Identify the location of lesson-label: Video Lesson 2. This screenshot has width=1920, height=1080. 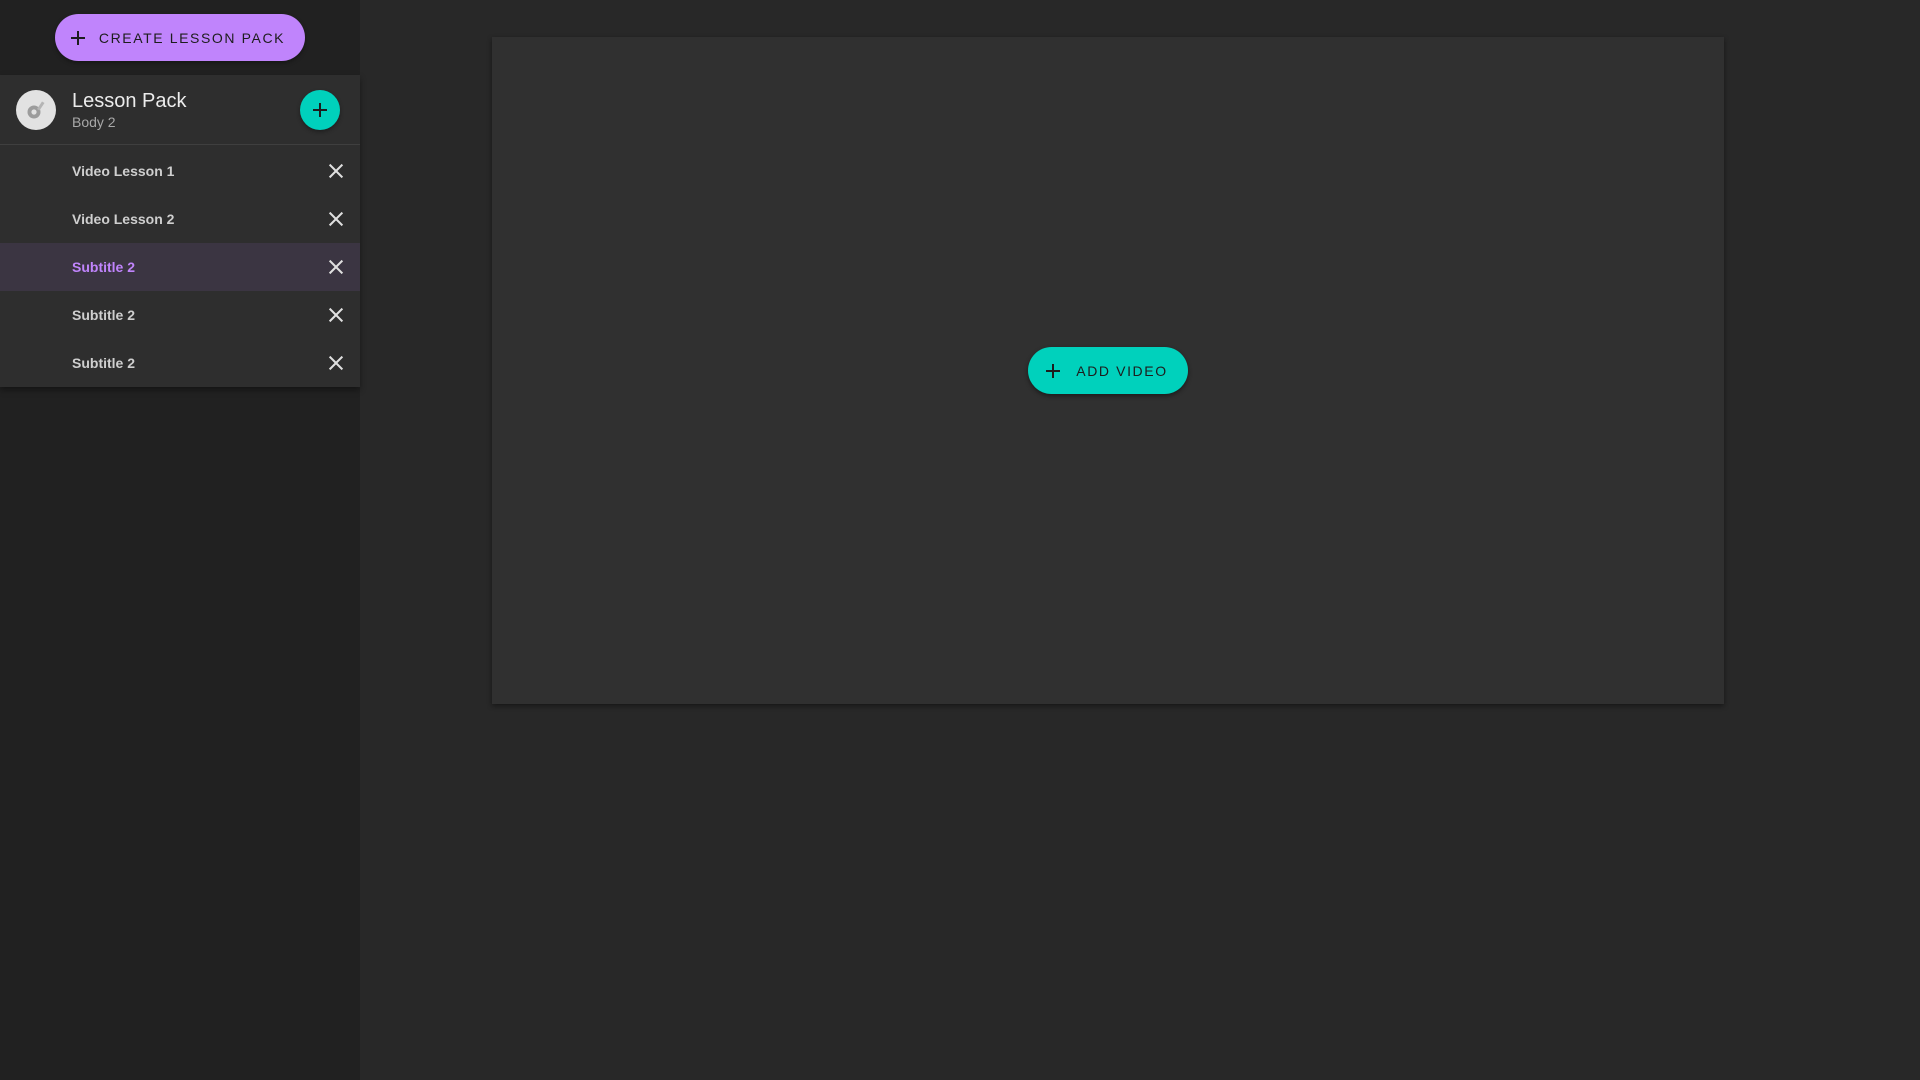
(123, 219).